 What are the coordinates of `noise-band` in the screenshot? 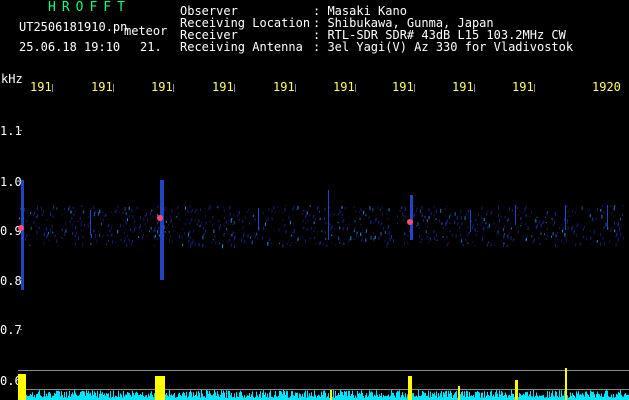 It's located at (321, 227).